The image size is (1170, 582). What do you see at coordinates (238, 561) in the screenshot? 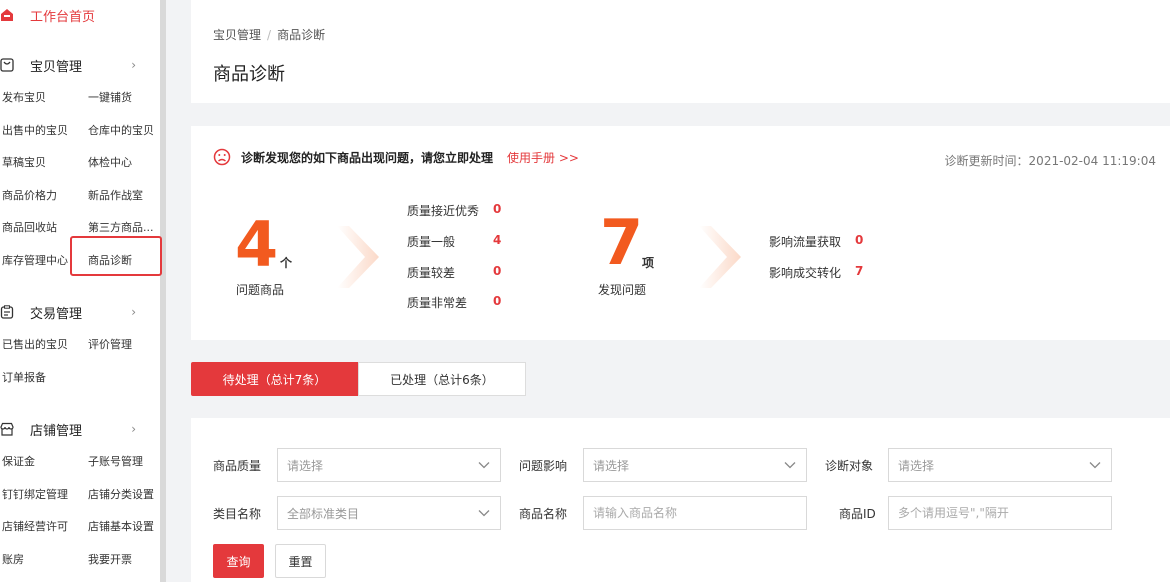
I see `query-button: 查询` at bounding box center [238, 561].